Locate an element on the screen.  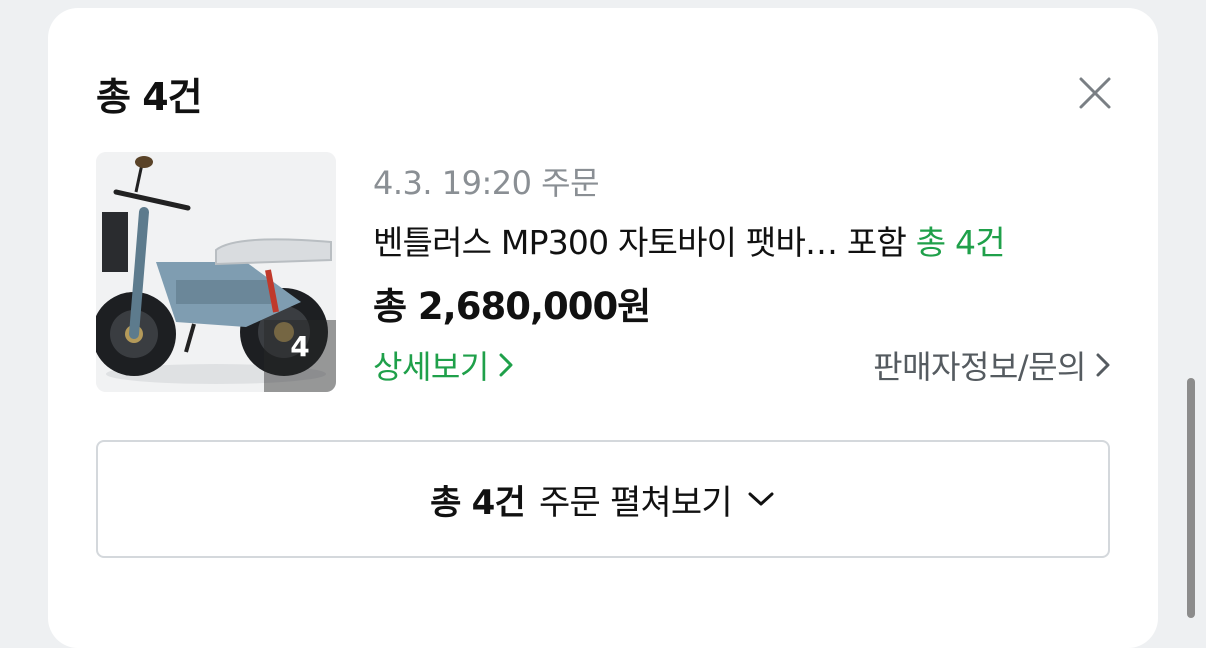
total-price: 총 2,680,000원 is located at coordinates (512, 306).